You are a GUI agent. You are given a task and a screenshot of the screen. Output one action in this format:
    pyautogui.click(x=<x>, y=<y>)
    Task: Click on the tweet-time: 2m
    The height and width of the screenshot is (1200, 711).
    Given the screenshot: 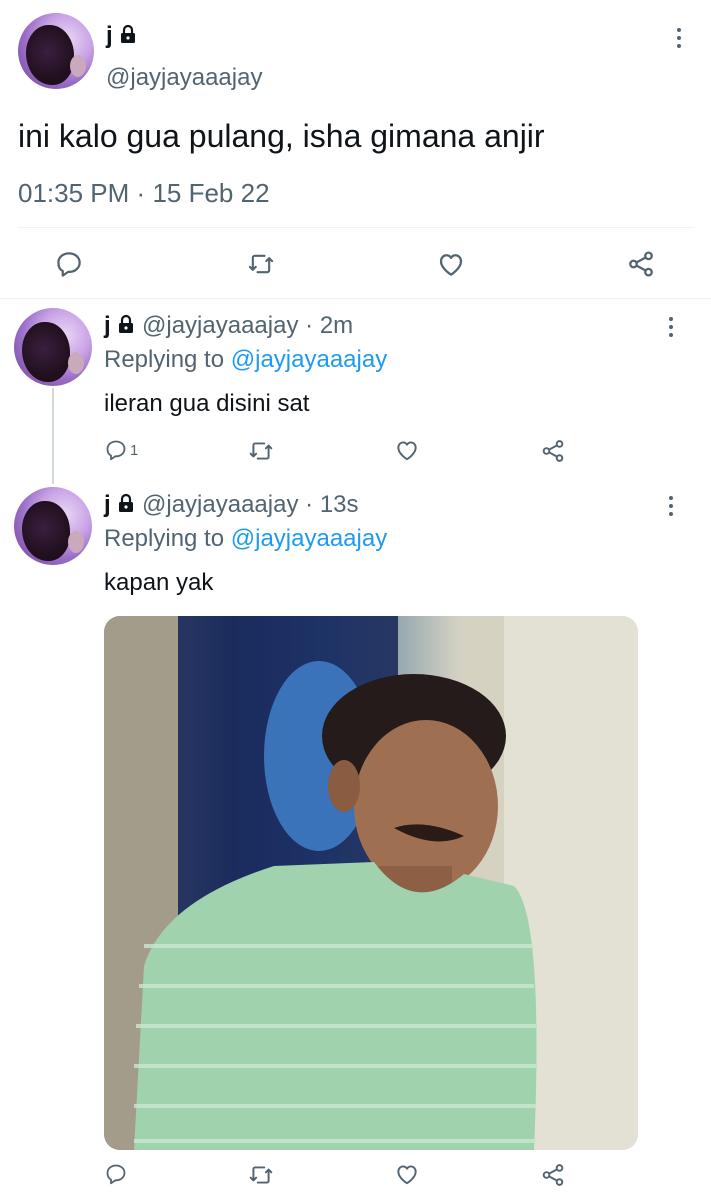 What is the action you would take?
    pyautogui.click(x=336, y=325)
    